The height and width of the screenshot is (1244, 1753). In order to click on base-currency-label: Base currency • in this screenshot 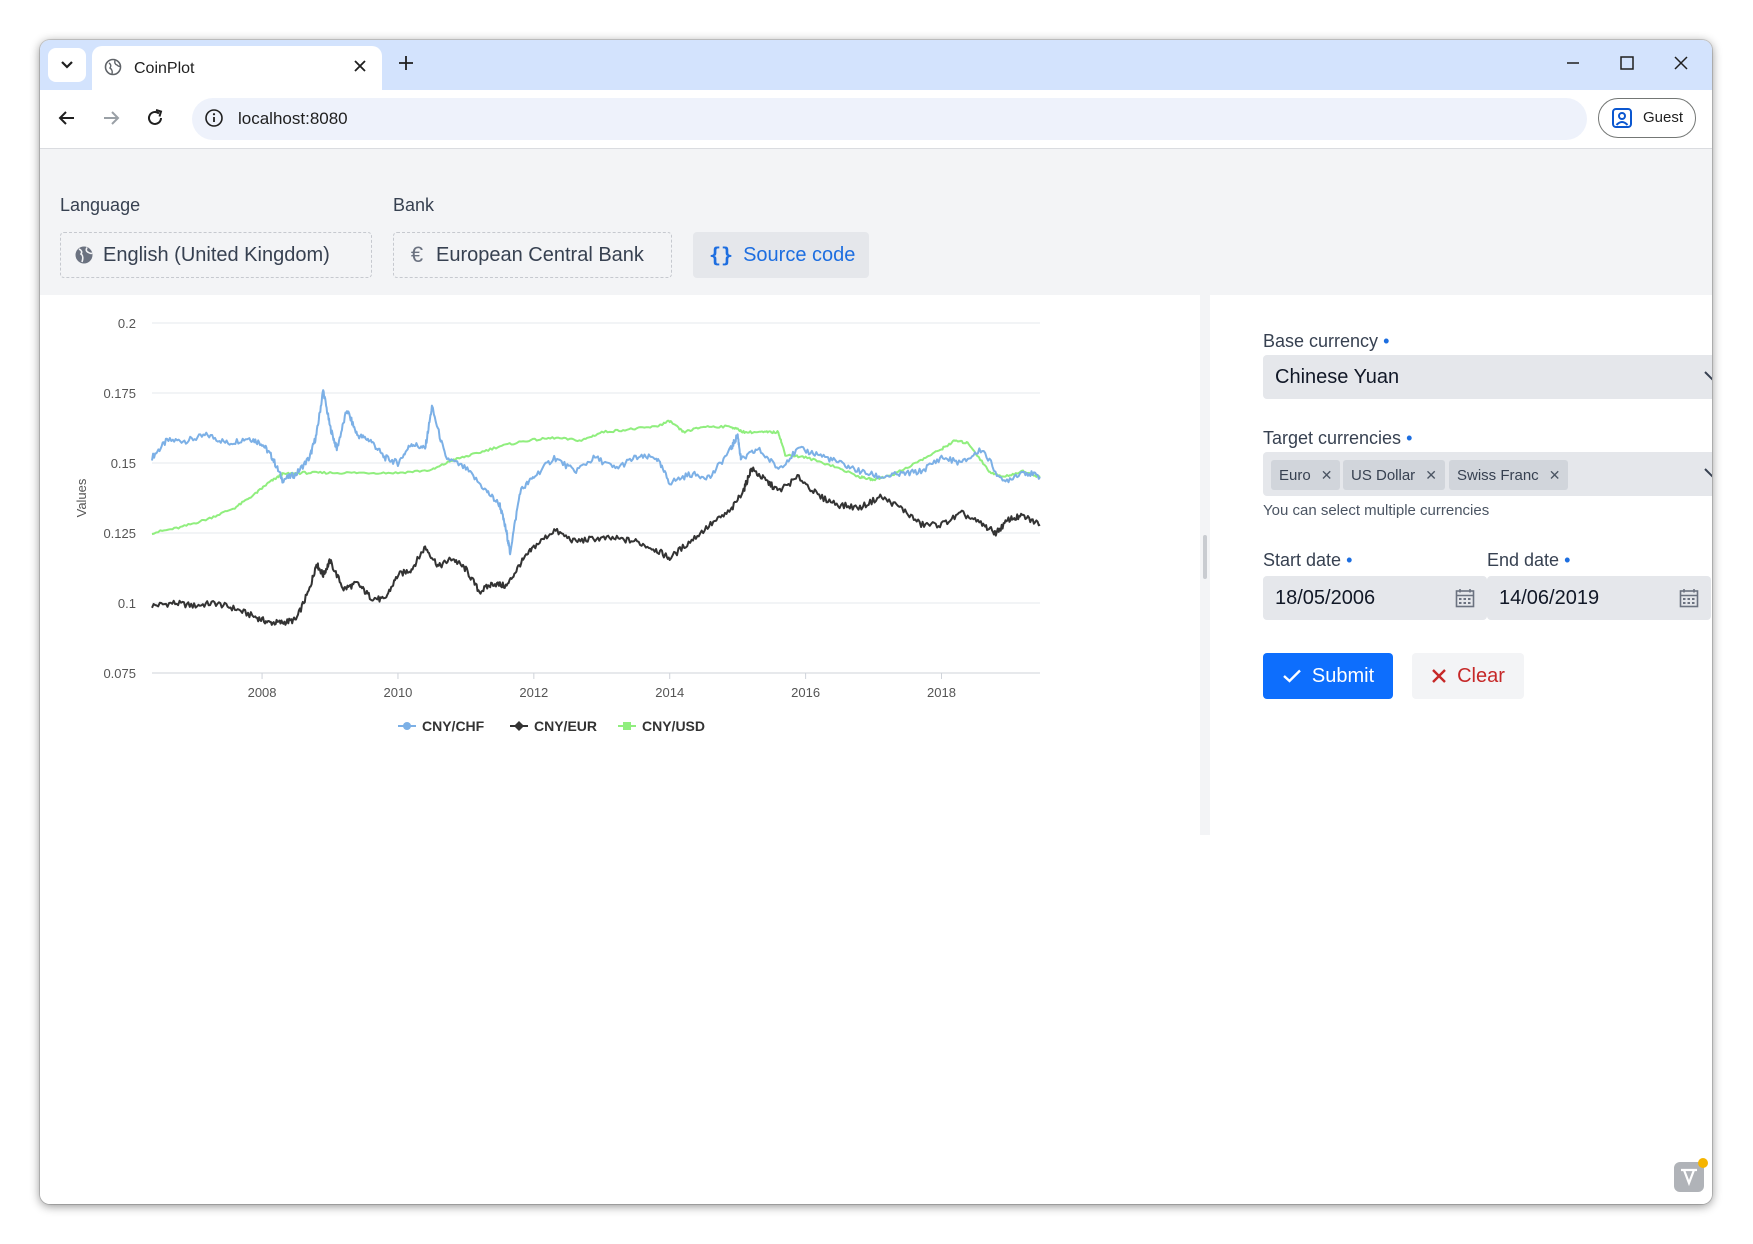, I will do `click(1326, 341)`.